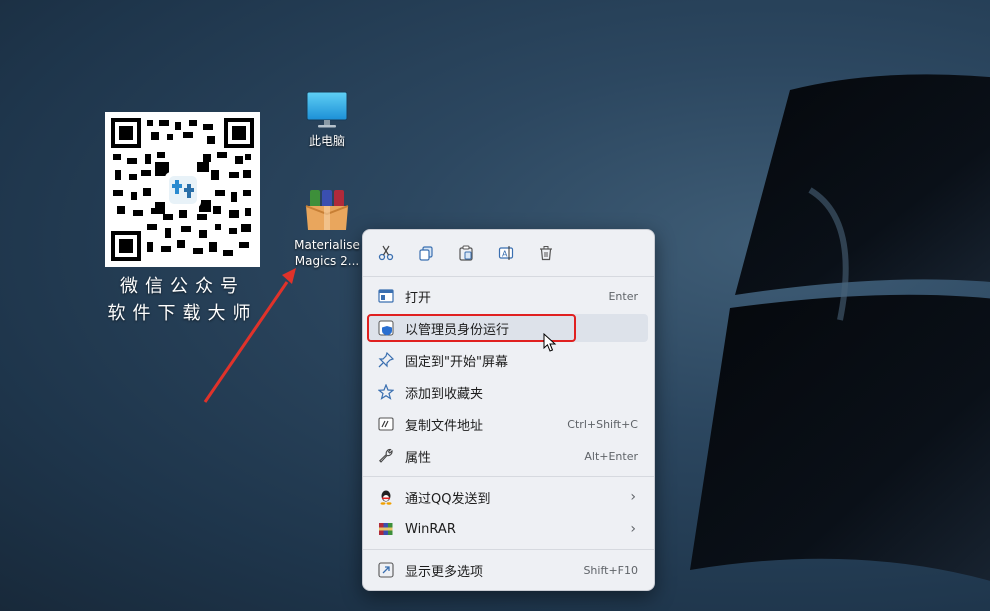 Image resolution: width=990 pixels, height=611 pixels. What do you see at coordinates (386, 360) in the screenshot?
I see `pin-icon` at bounding box center [386, 360].